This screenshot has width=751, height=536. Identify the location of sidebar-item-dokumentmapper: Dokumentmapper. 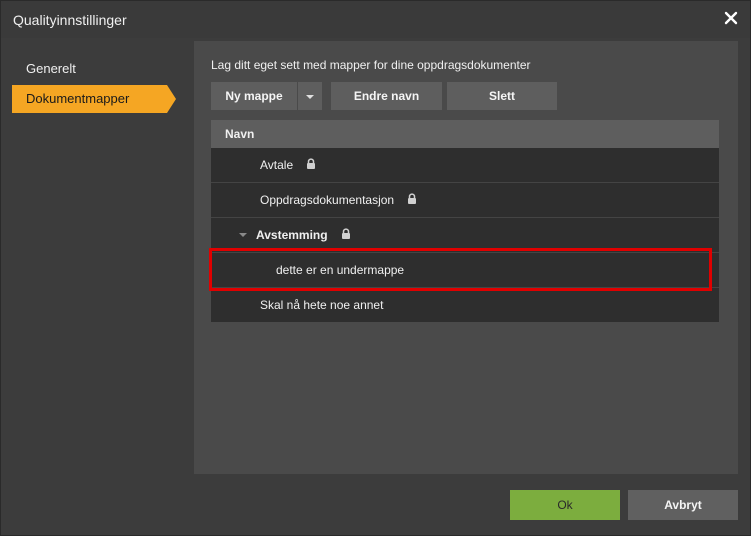
(94, 99).